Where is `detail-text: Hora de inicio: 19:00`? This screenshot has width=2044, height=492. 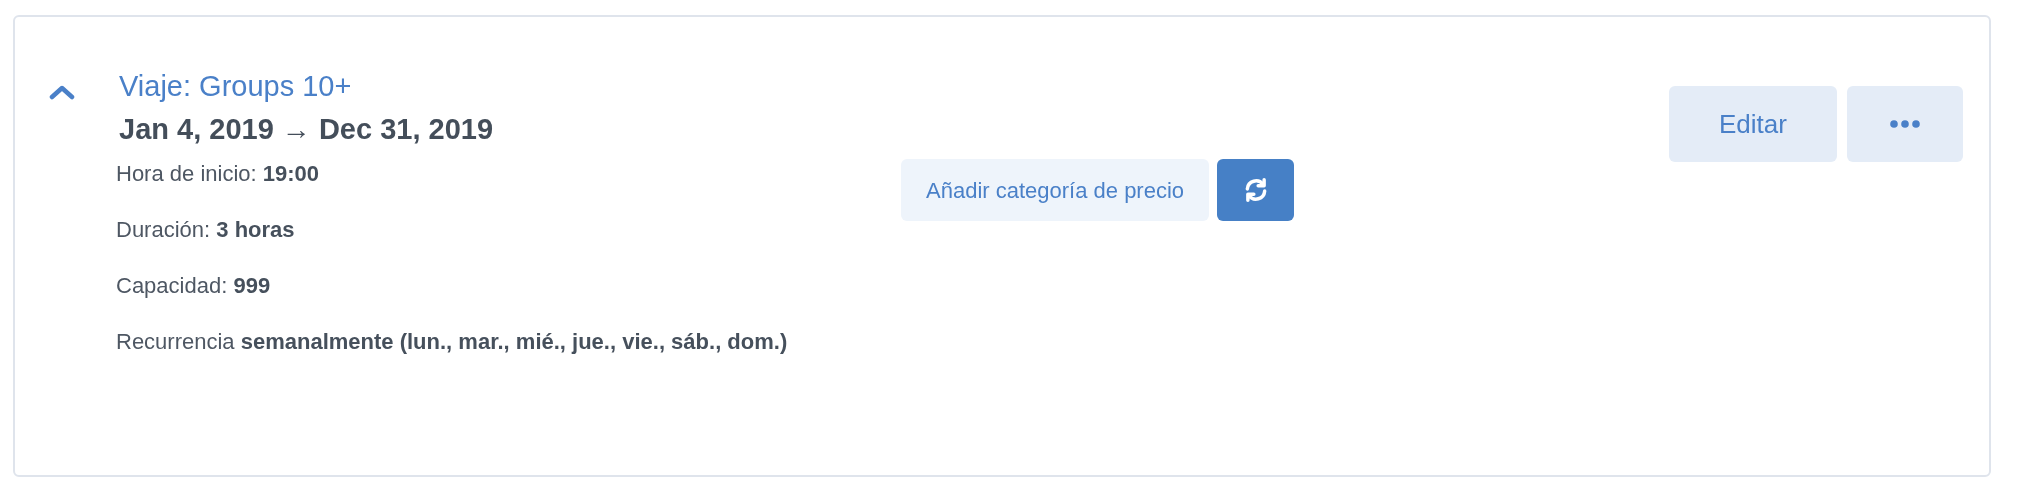 detail-text: Hora de inicio: 19:00 is located at coordinates (218, 174).